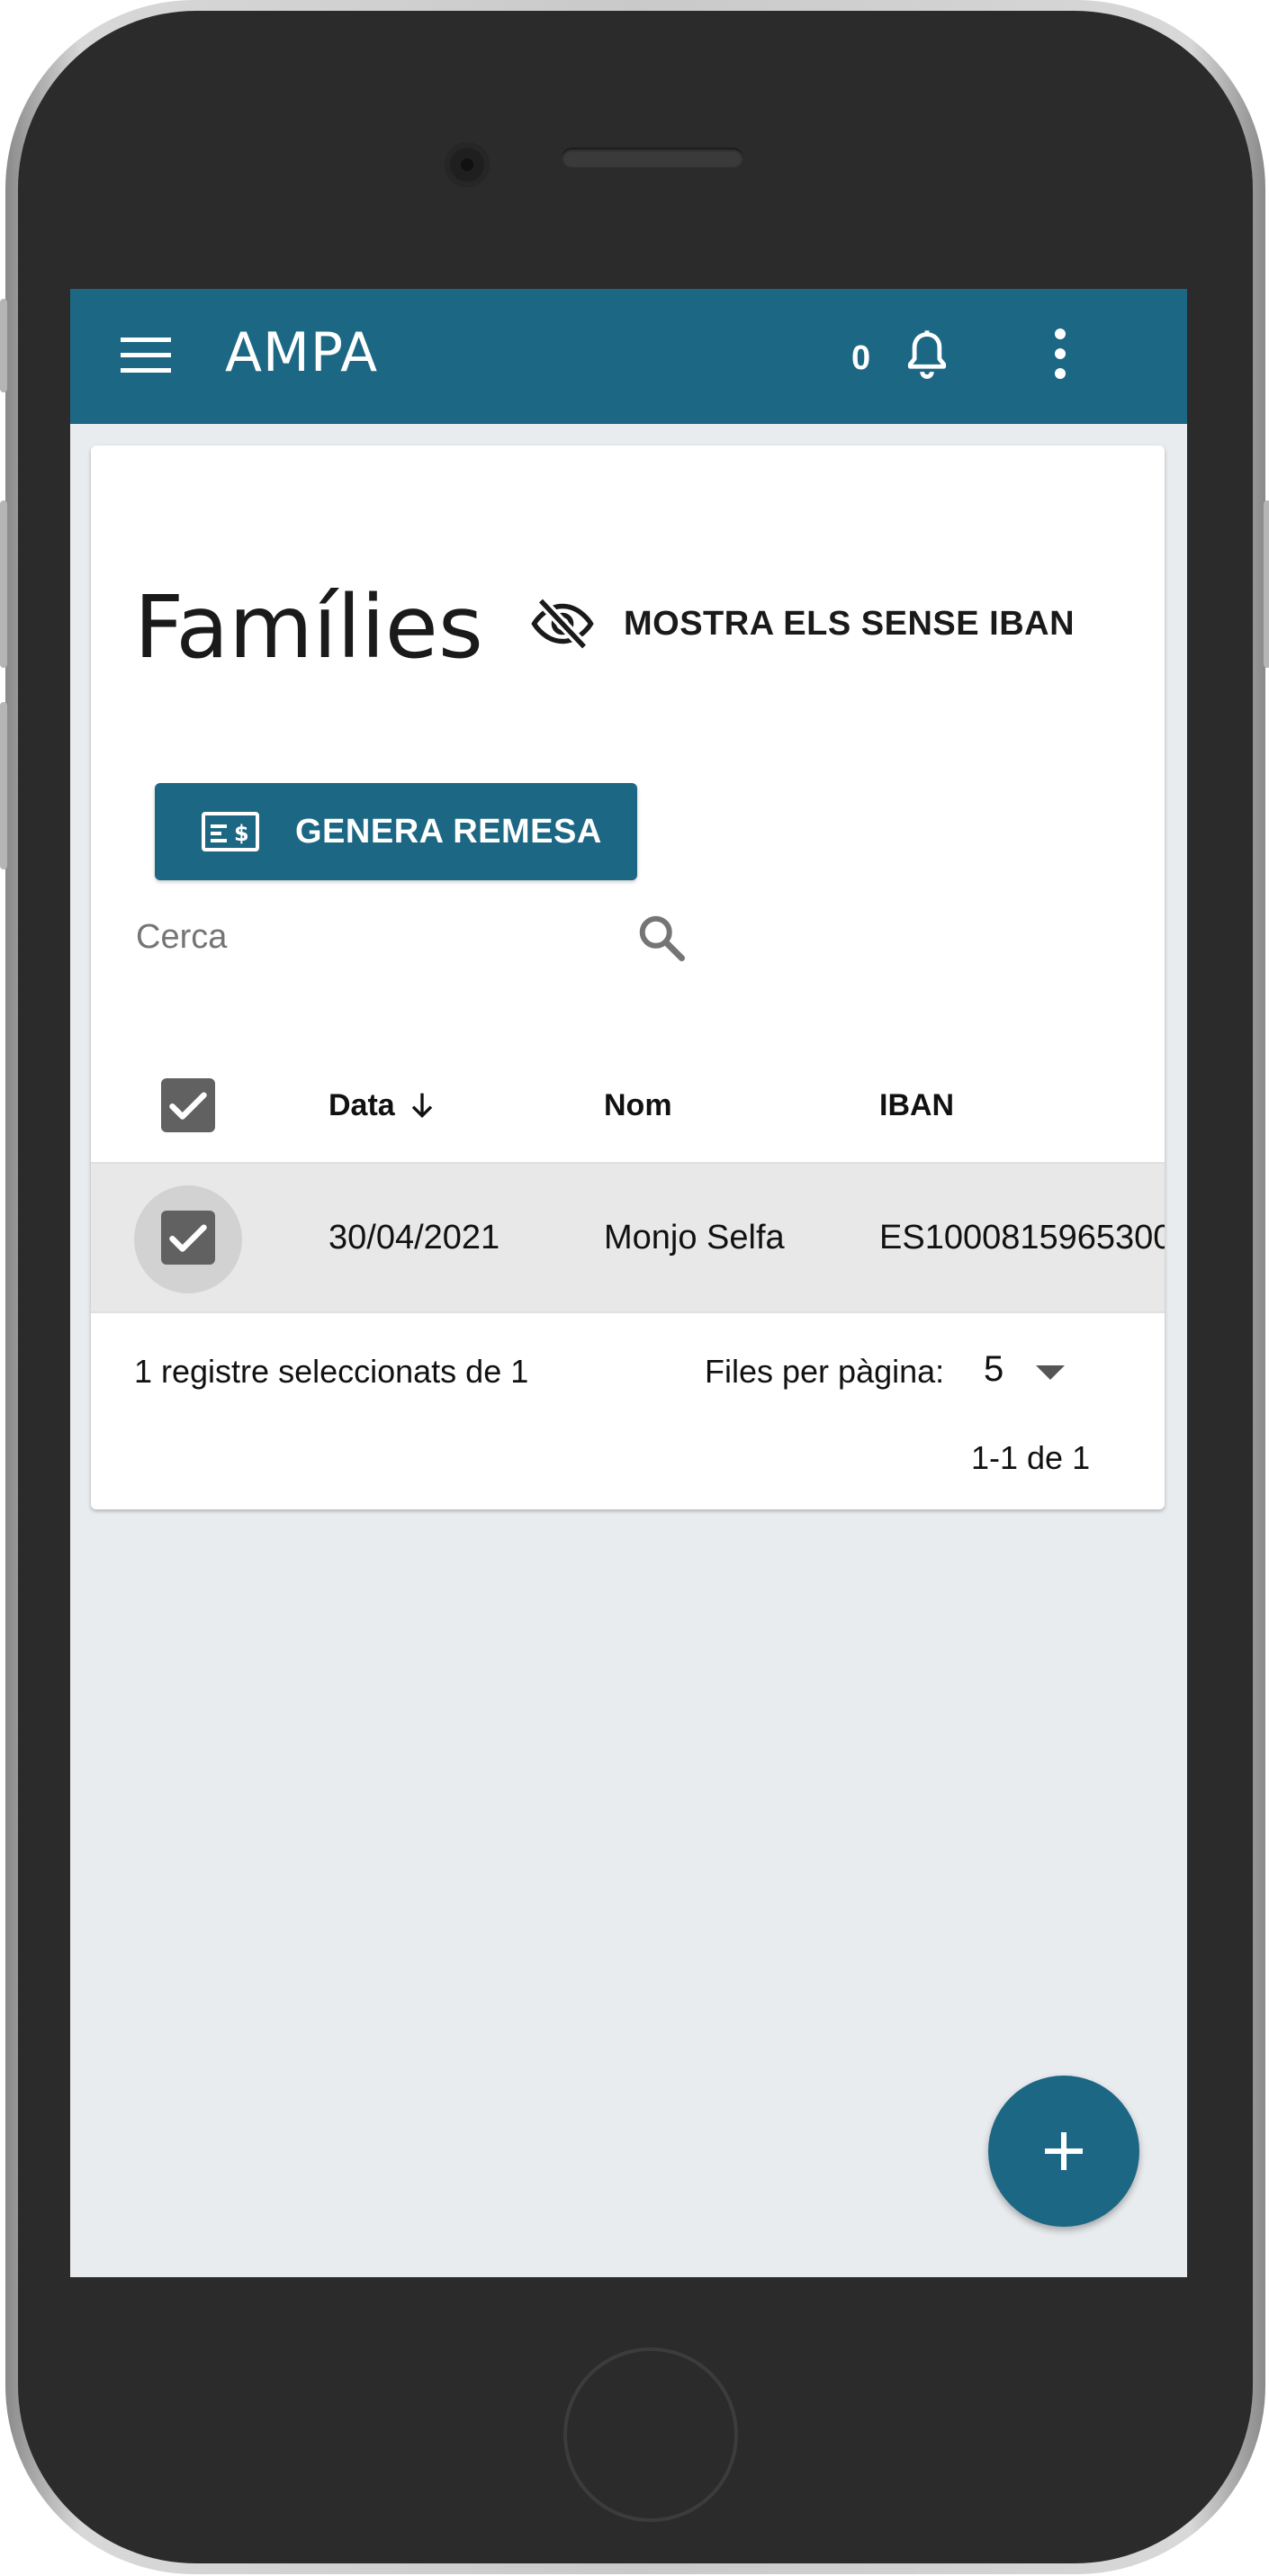  What do you see at coordinates (302, 352) in the screenshot?
I see `app-title: AMPA` at bounding box center [302, 352].